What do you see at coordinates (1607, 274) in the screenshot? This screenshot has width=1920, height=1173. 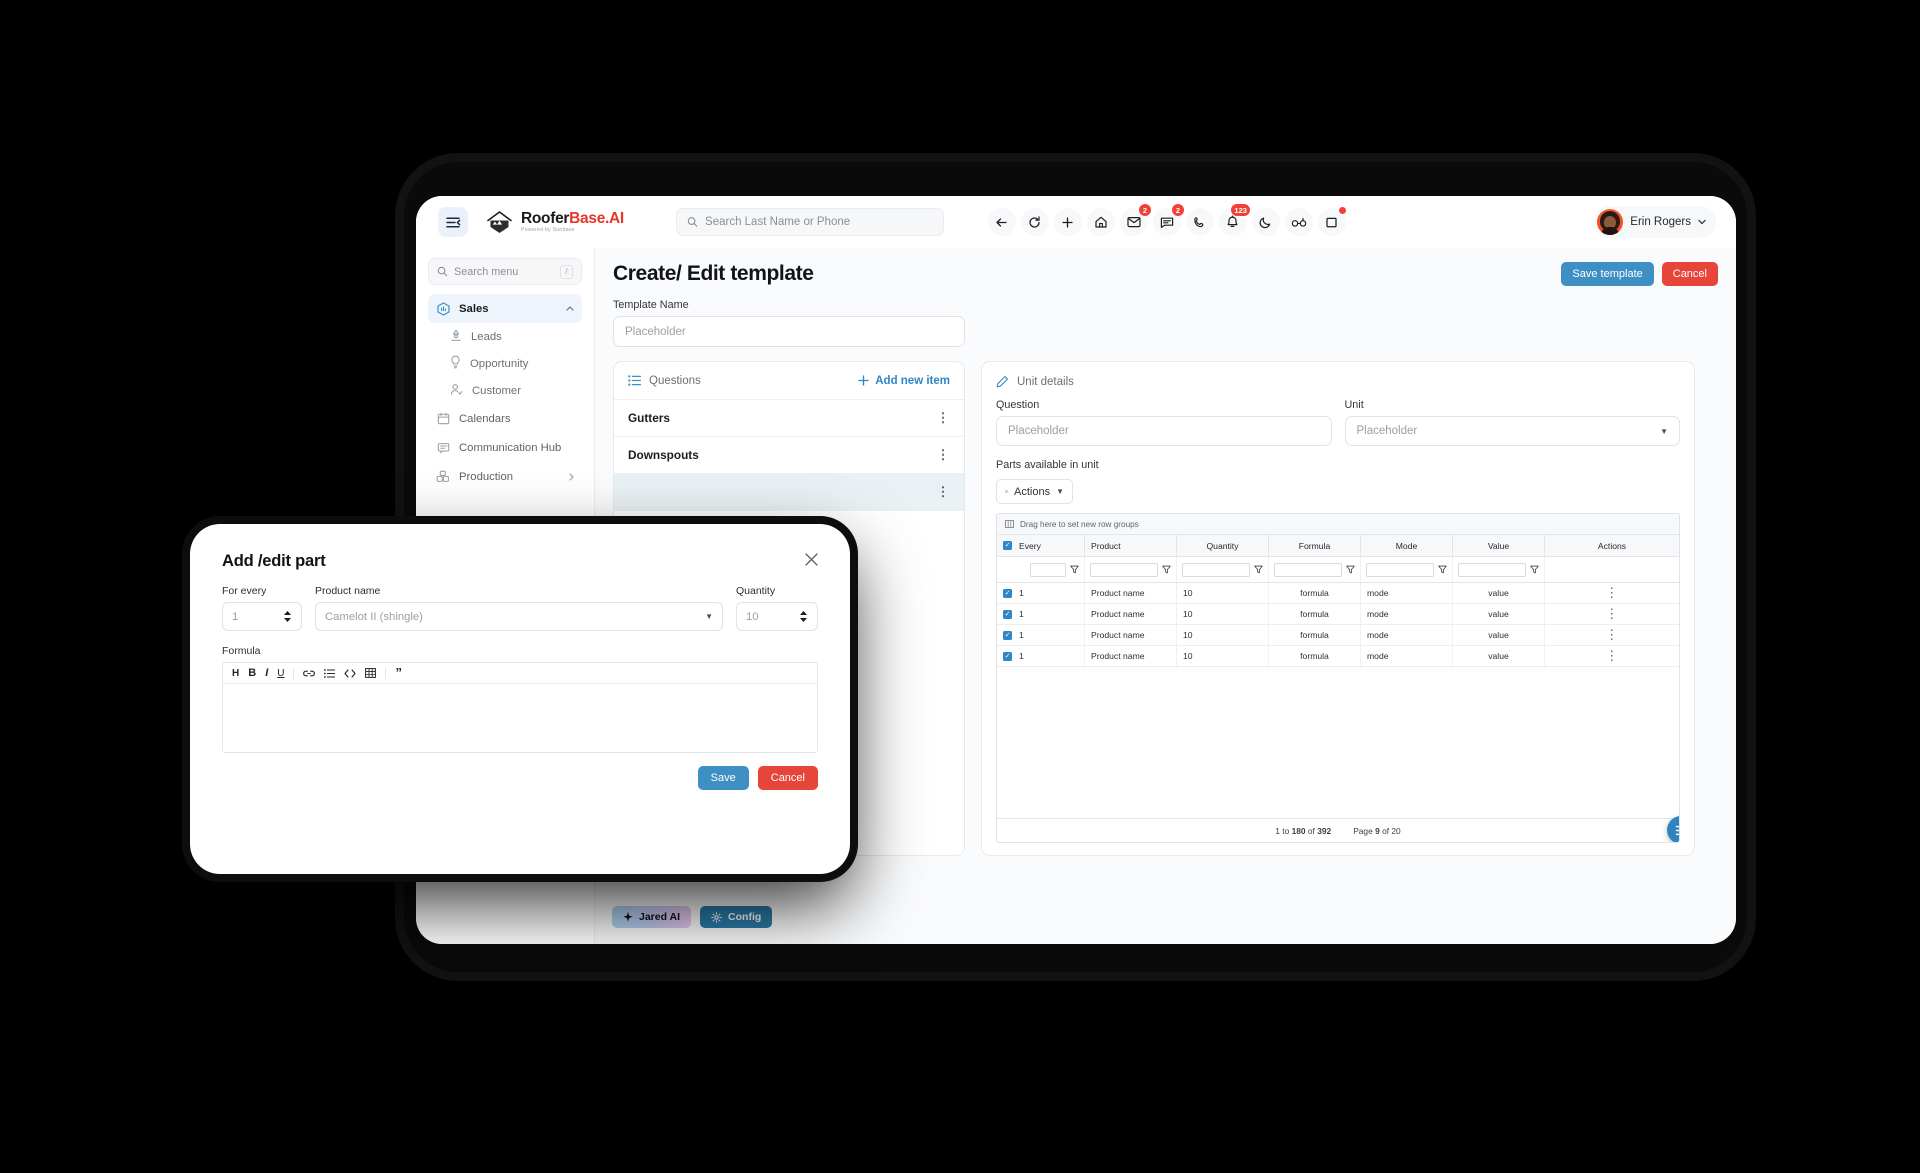 I see `save-template-button: Save template` at bounding box center [1607, 274].